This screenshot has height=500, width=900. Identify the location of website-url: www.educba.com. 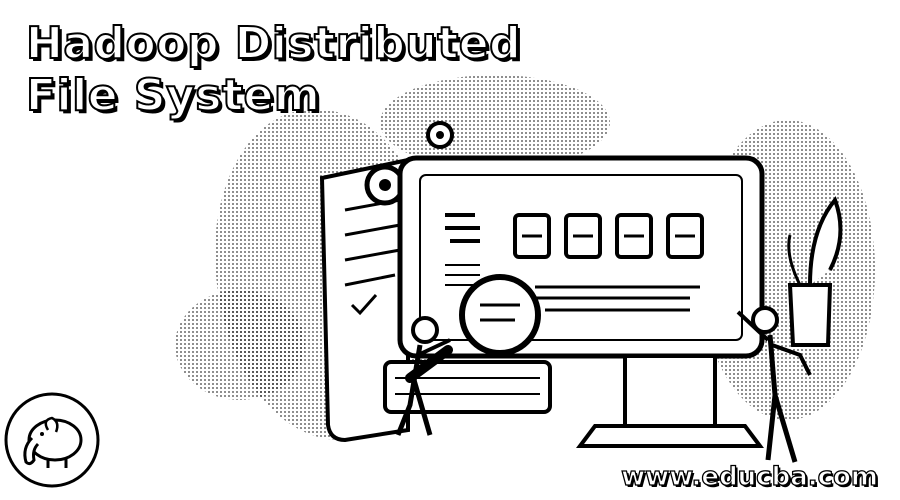
(750, 476).